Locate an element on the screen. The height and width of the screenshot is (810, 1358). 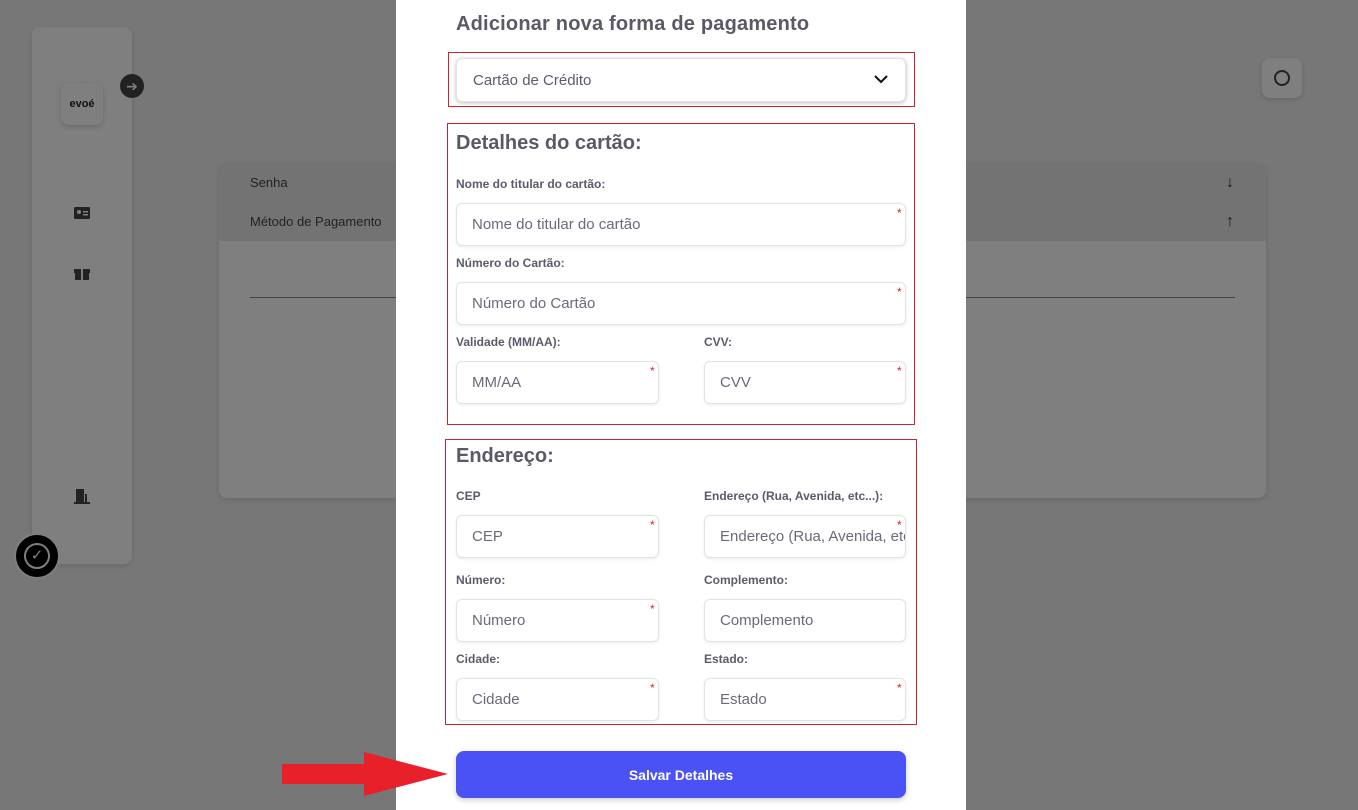
address-number-label: Número: is located at coordinates (481, 580).